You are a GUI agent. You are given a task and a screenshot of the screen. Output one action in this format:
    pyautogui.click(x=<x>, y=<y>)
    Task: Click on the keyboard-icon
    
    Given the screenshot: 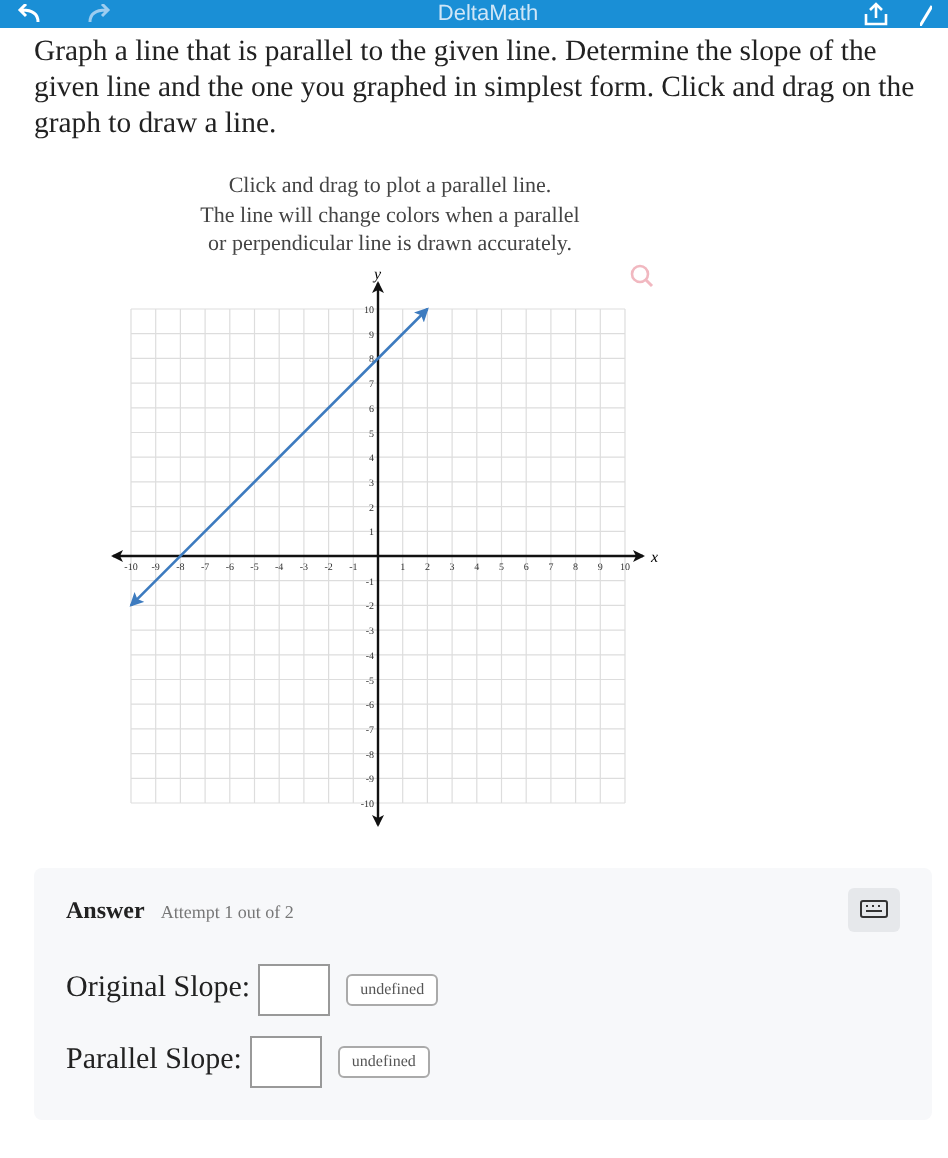 What is the action you would take?
    pyautogui.click(x=874, y=909)
    